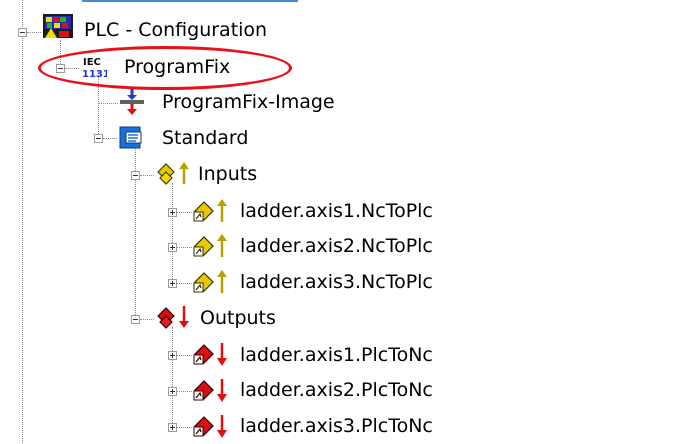 Image resolution: width=688 pixels, height=444 pixels. Describe the element at coordinates (336, 390) in the screenshot. I see `tree-item-output-variable: ladder.axis2.PlcToNc` at that location.